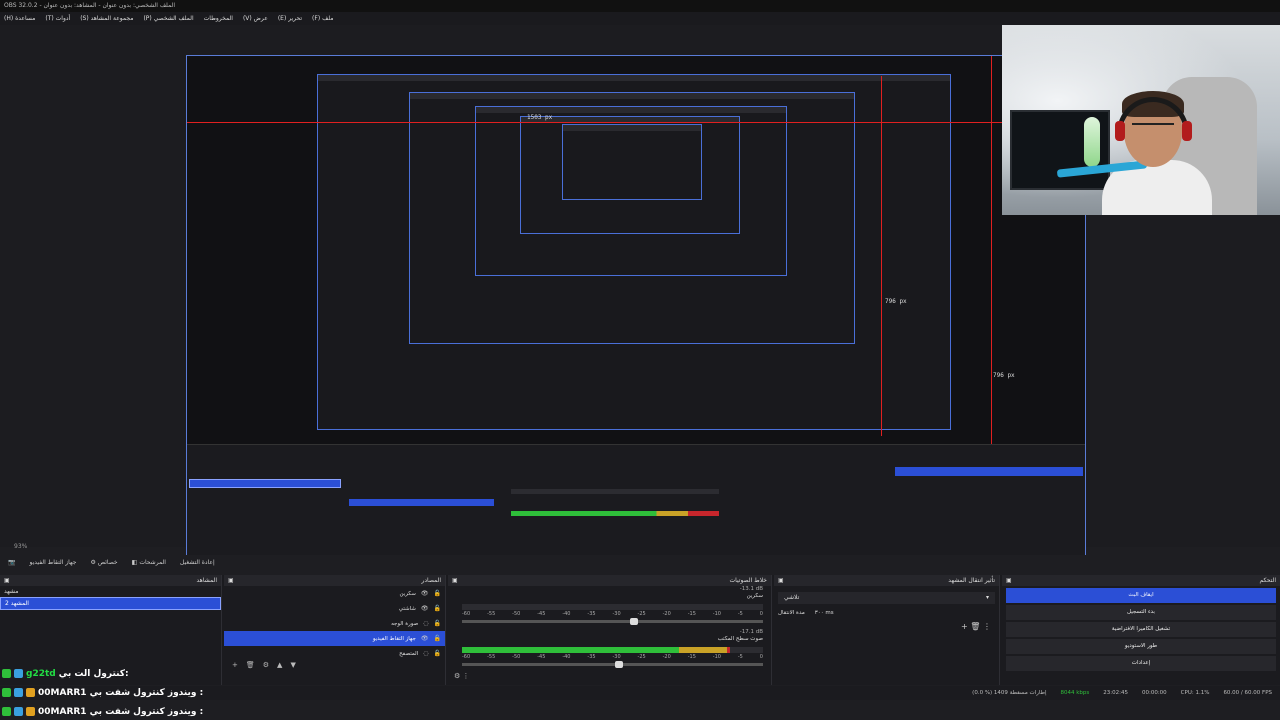  Describe the element at coordinates (1154, 693) in the screenshot. I see `record-time: 00:00:00` at that location.